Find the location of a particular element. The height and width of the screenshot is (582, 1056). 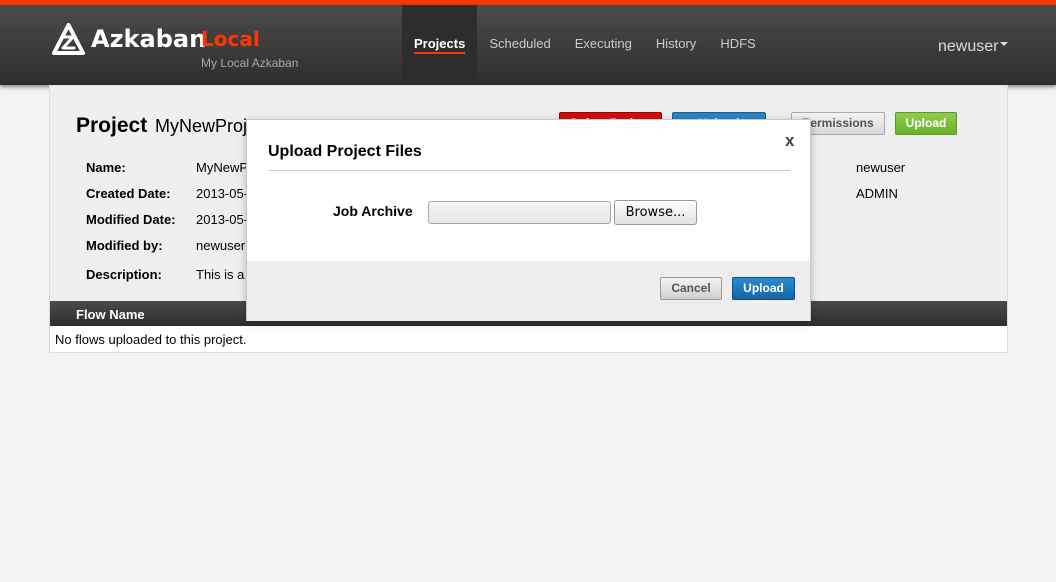

modal-divider is located at coordinates (529, 170).